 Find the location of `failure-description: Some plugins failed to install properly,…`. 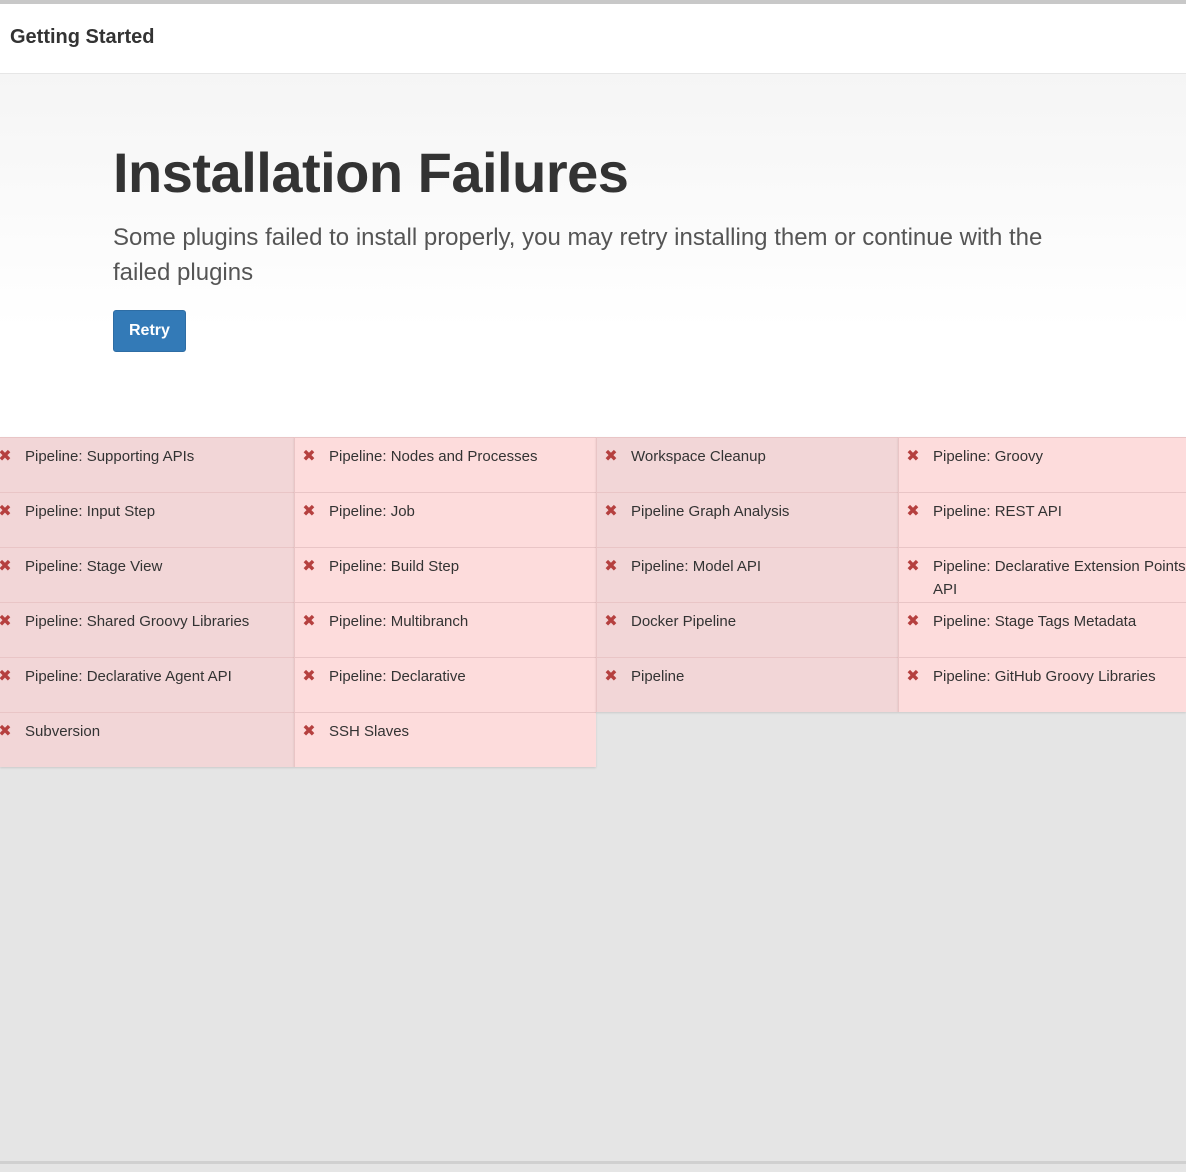

failure-description: Some plugins failed to install properly,… is located at coordinates (578, 255).